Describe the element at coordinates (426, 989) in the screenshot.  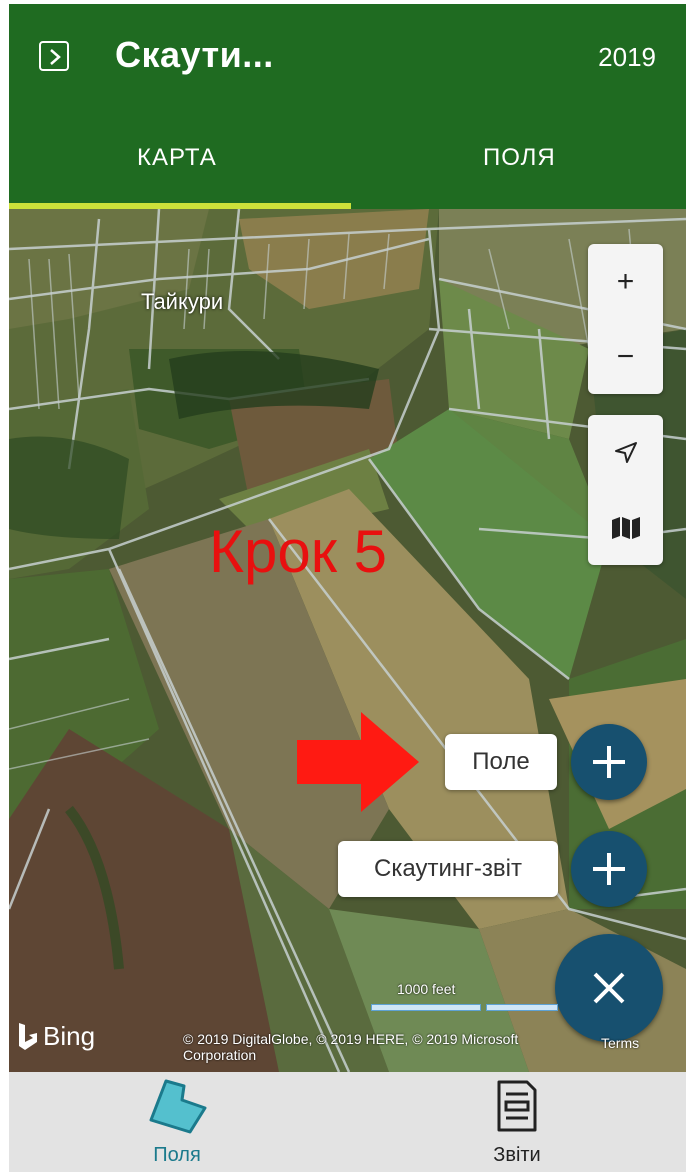
I see `scale-label: 1000 feet` at that location.